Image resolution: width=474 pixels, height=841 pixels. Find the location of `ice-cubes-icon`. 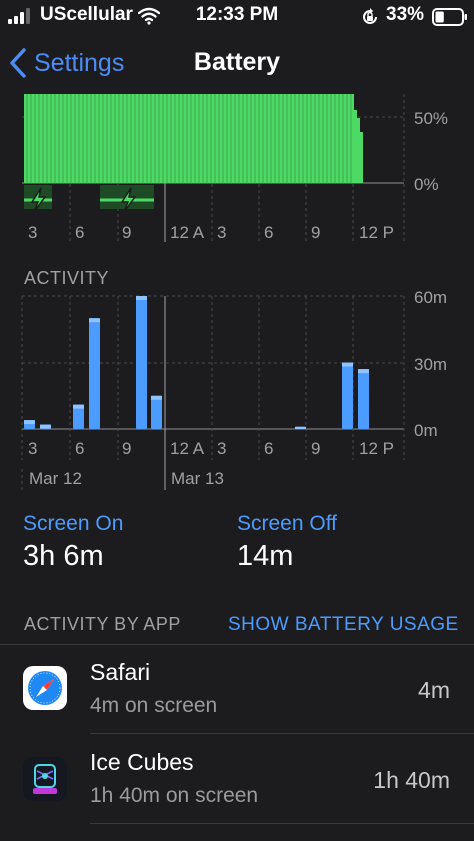

ice-cubes-icon is located at coordinates (45, 779).